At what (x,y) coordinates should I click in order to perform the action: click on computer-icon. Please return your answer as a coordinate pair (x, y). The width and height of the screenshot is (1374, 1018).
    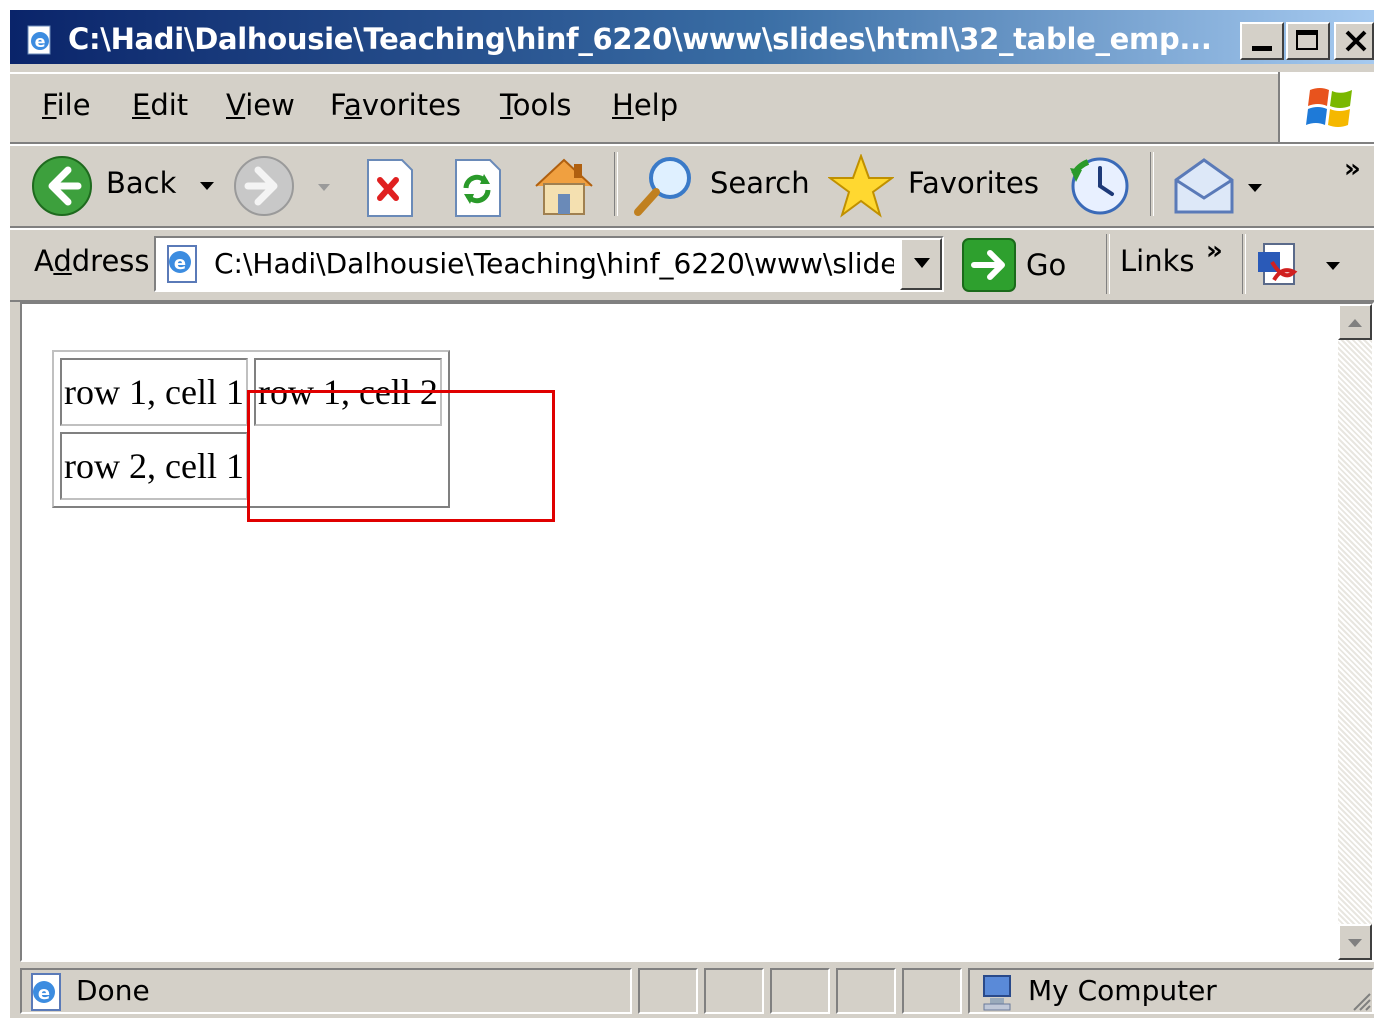
    Looking at the image, I should click on (997, 993).